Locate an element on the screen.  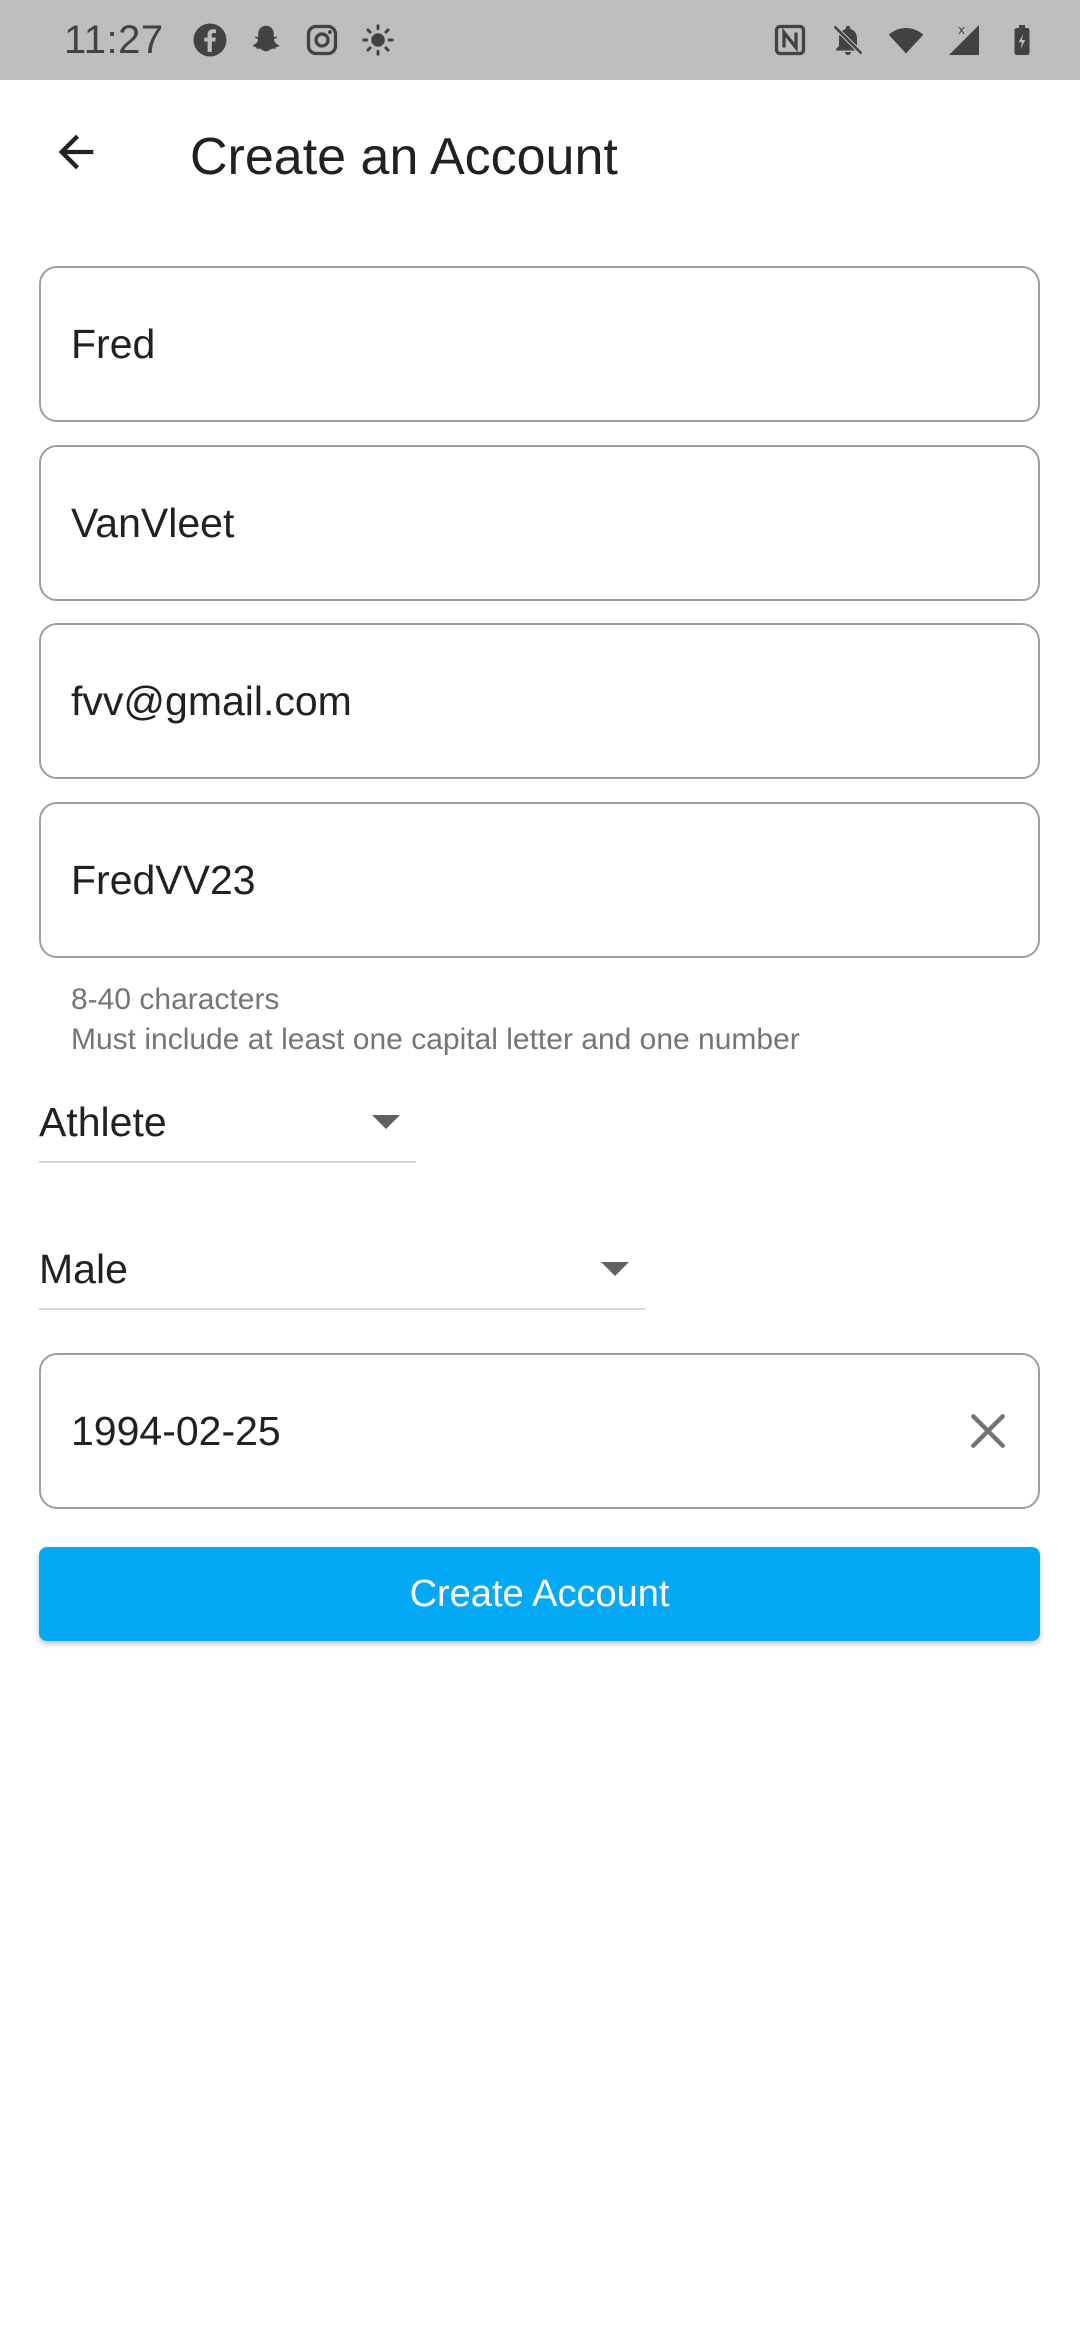
status-time: 11:27 is located at coordinates (114, 39).